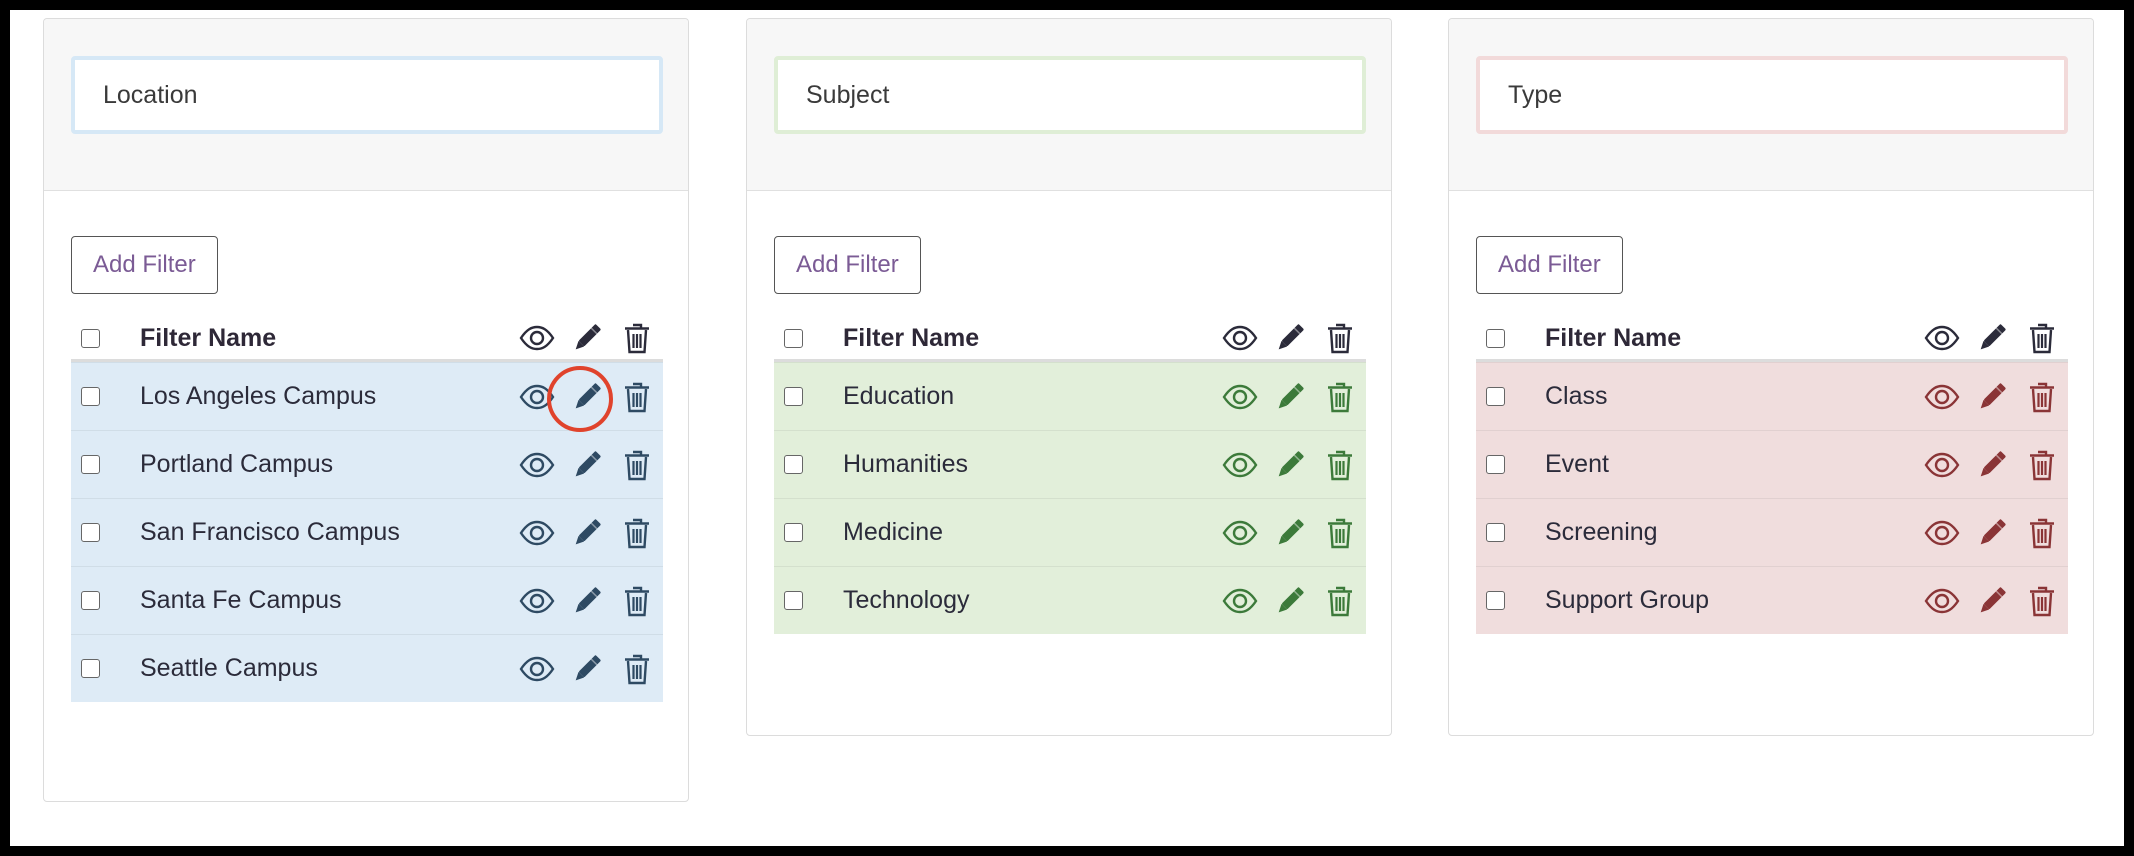  What do you see at coordinates (1627, 600) in the screenshot?
I see `filter-name: Support Group` at bounding box center [1627, 600].